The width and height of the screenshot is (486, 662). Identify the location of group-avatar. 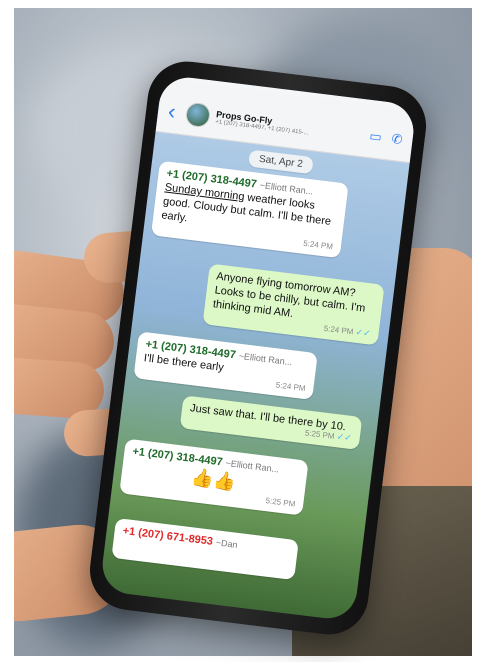
(198, 114).